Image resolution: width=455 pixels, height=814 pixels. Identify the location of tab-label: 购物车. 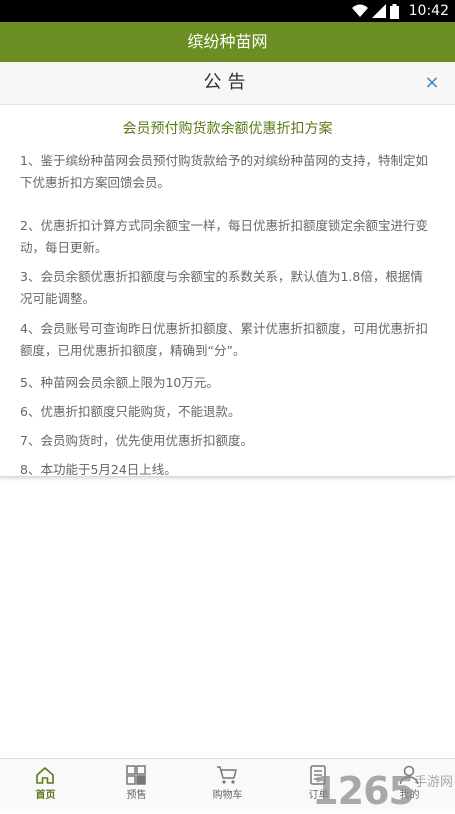
(227, 795).